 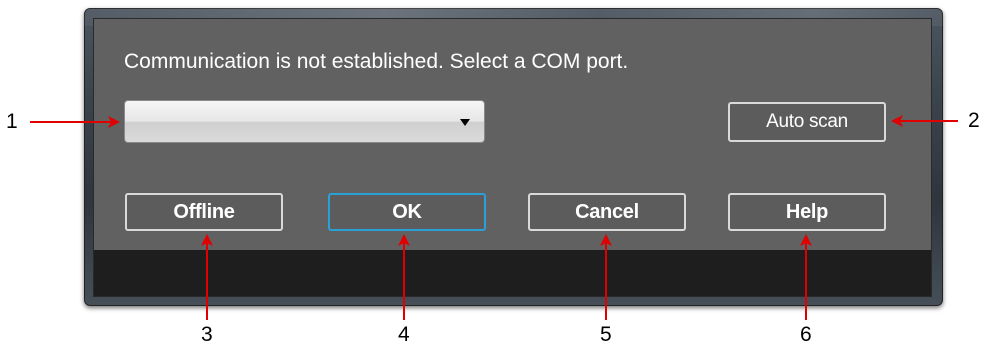 What do you see at coordinates (806, 334) in the screenshot?
I see `callout-number-6: 6` at bounding box center [806, 334].